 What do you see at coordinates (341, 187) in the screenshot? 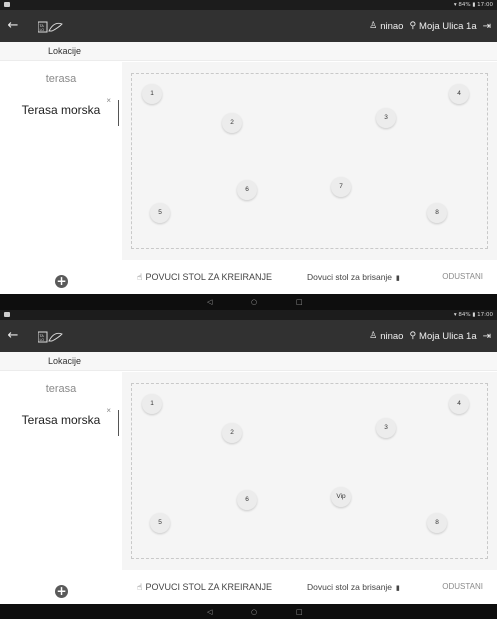
I see `table-7: 7` at bounding box center [341, 187].